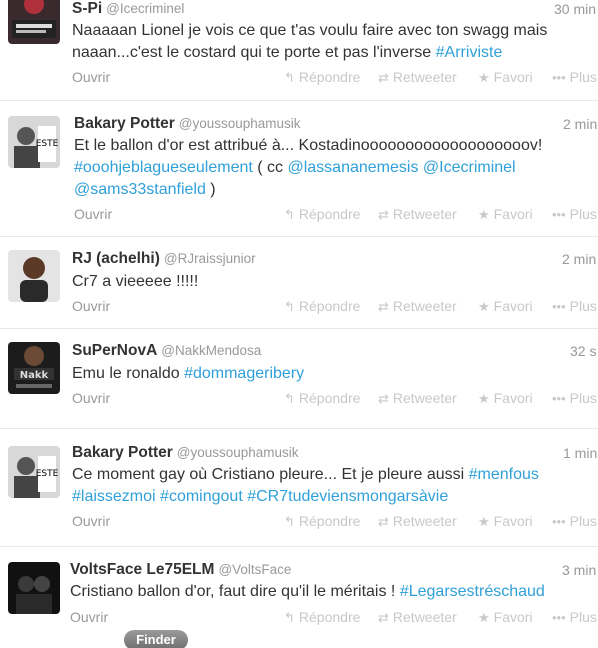 Image resolution: width=598 pixels, height=648 pixels. I want to click on finder-dock-label: Finder, so click(156, 639).